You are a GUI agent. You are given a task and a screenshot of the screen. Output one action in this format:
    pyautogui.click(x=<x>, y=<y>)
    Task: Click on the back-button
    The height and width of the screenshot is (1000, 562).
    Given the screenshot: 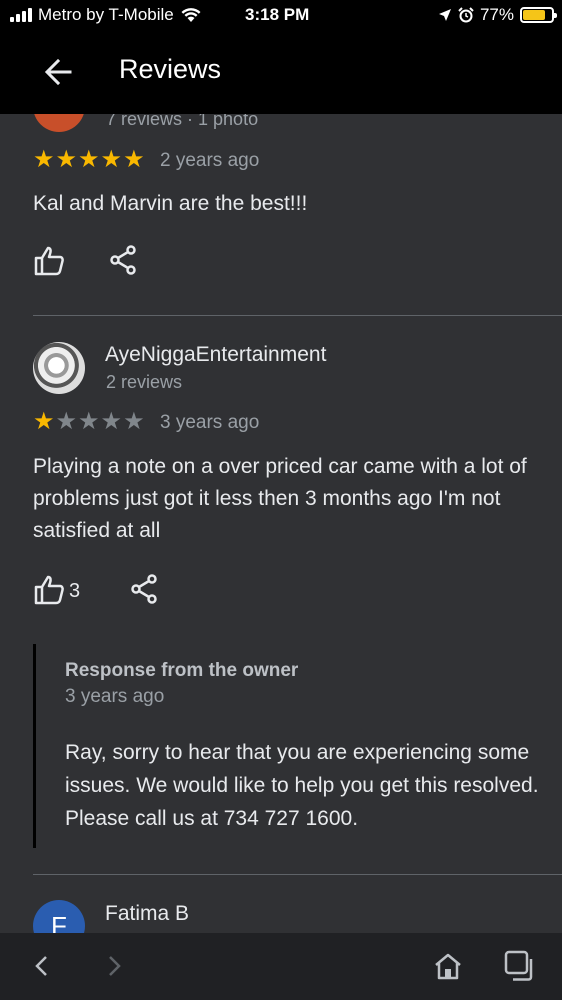 What is the action you would take?
    pyautogui.click(x=60, y=72)
    